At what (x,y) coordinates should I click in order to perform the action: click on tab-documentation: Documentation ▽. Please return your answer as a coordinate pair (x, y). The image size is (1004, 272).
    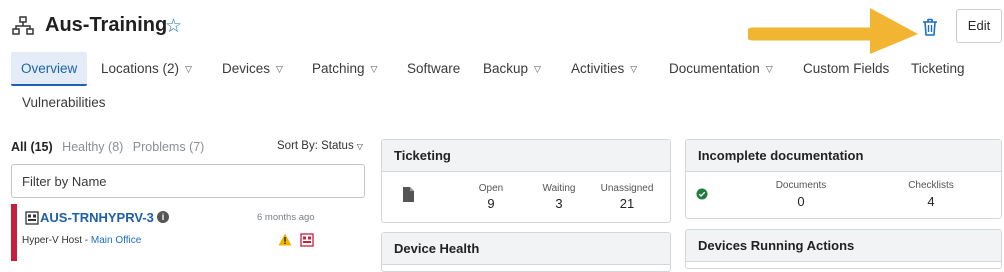
    Looking at the image, I should click on (721, 69).